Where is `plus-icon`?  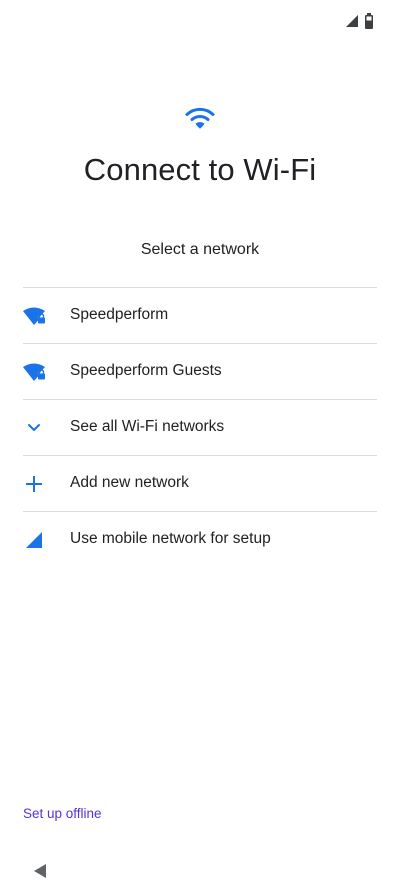
plus-icon is located at coordinates (34, 484).